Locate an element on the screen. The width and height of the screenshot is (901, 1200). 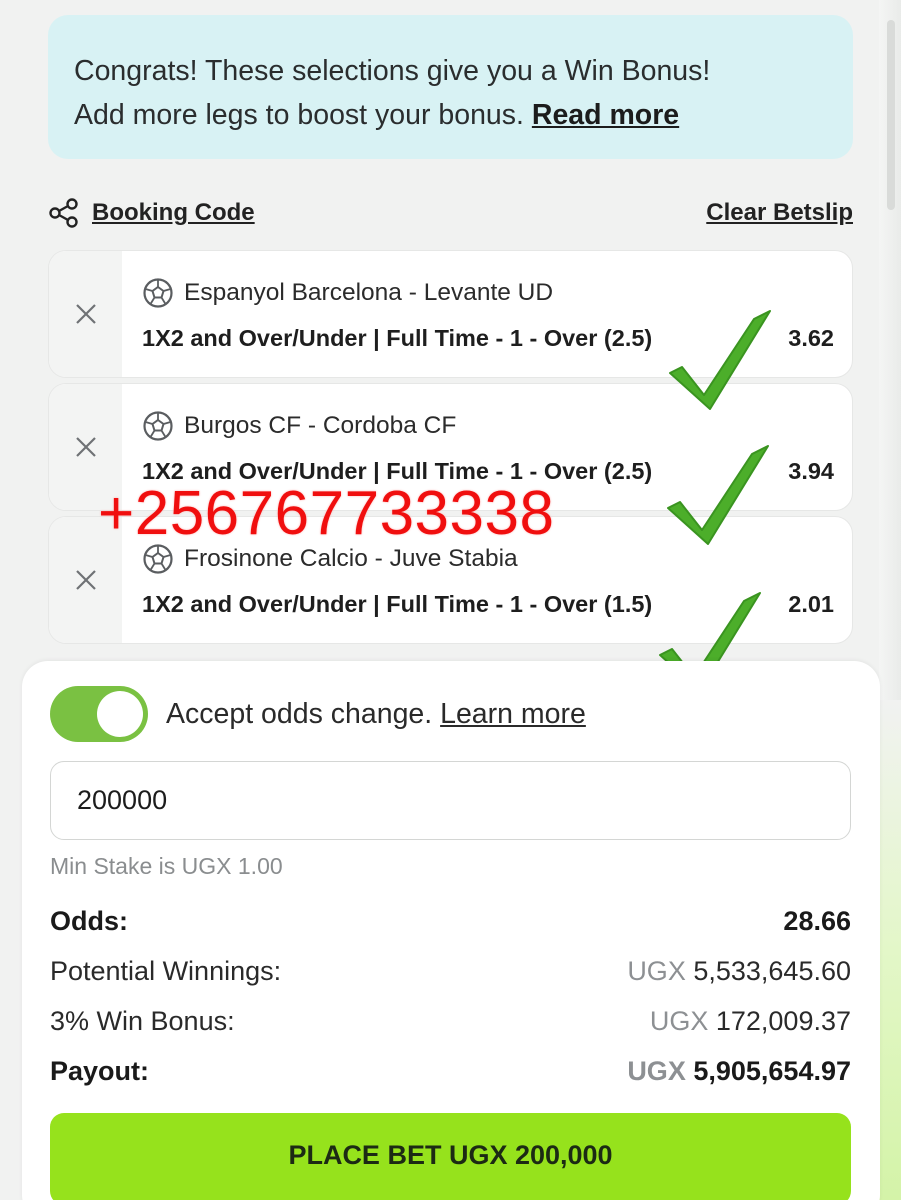
leg-match: Frosinone Calcio - Juve Stabia is located at coordinates (330, 559).